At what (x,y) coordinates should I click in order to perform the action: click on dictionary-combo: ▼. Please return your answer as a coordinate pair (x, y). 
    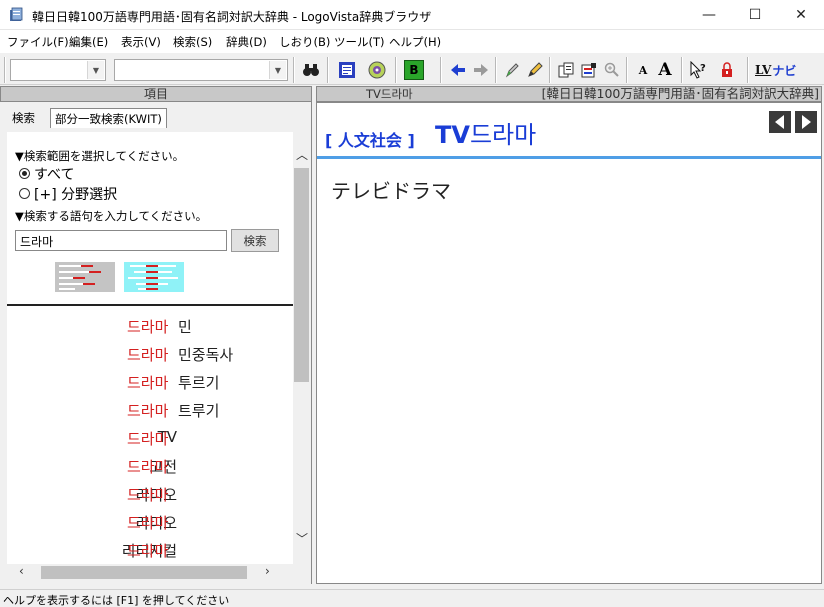
    Looking at the image, I should click on (58, 70).